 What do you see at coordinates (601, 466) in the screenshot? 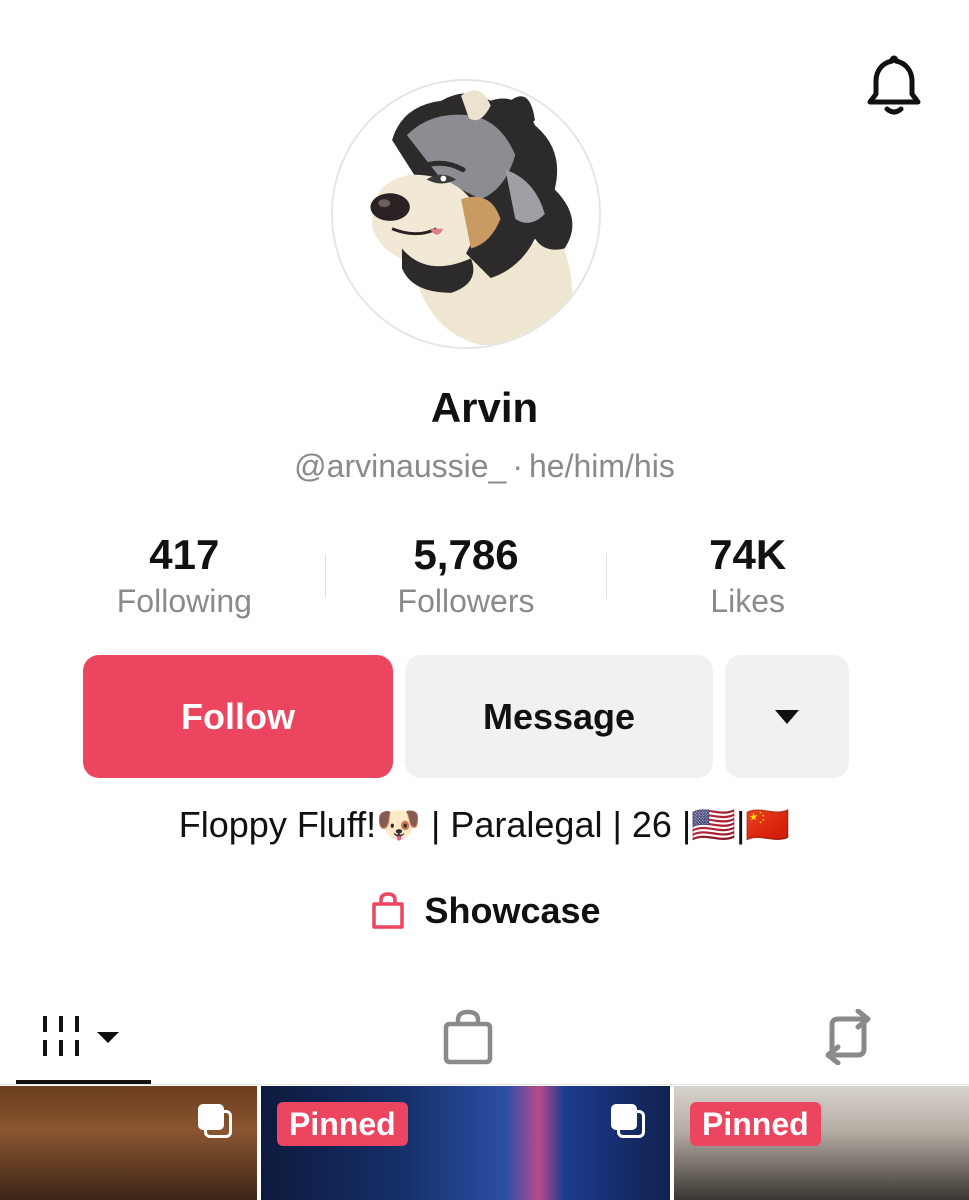
I see `pronouns: he/him/his` at bounding box center [601, 466].